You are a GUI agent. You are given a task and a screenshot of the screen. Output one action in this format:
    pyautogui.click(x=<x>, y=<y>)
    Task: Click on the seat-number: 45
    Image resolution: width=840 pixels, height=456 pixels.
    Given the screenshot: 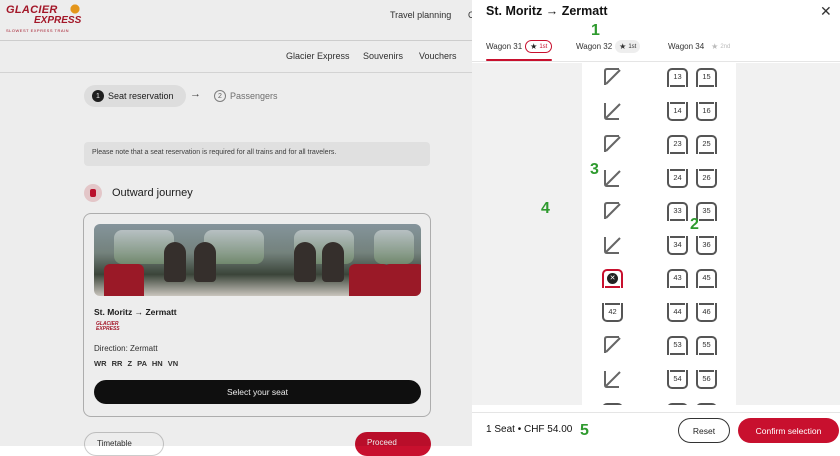 What is the action you would take?
    pyautogui.click(x=706, y=277)
    